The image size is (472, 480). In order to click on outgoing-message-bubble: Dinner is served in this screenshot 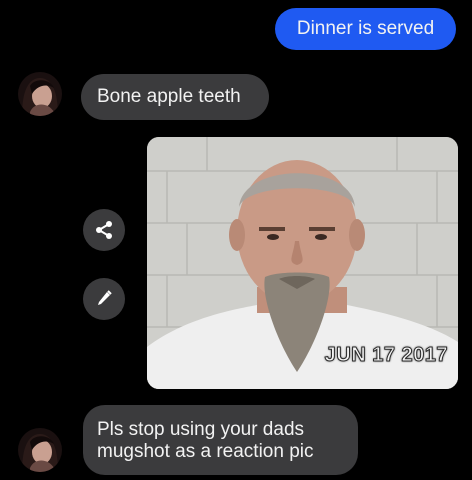, I will do `click(365, 29)`.